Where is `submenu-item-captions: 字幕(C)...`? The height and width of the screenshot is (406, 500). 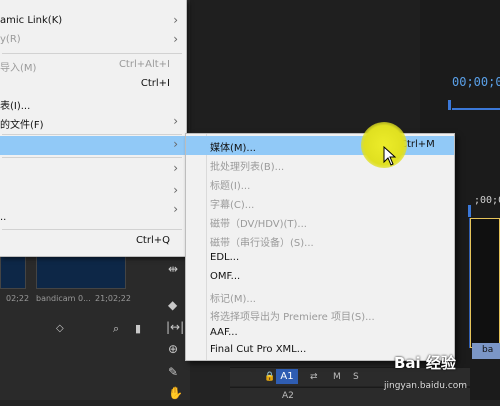 submenu-item-captions: 字幕(C)... is located at coordinates (320, 202).